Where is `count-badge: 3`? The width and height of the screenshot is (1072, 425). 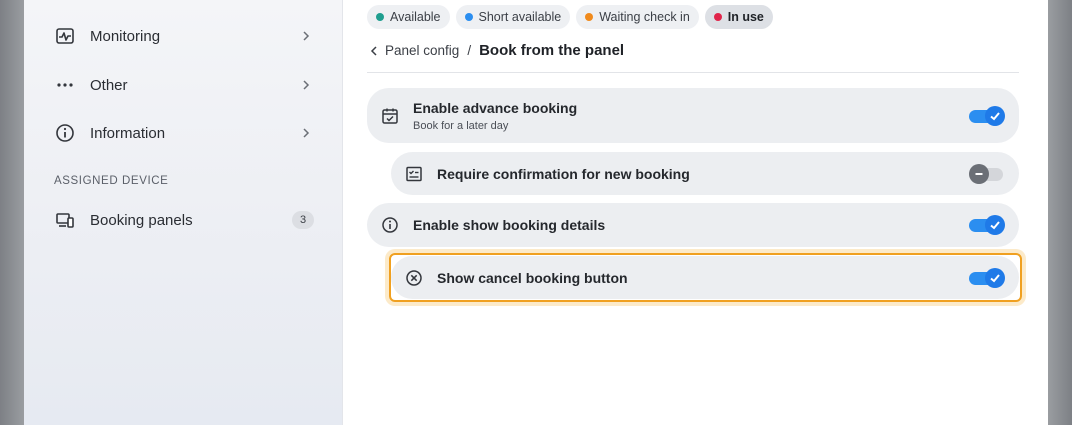
count-badge: 3 is located at coordinates (303, 220).